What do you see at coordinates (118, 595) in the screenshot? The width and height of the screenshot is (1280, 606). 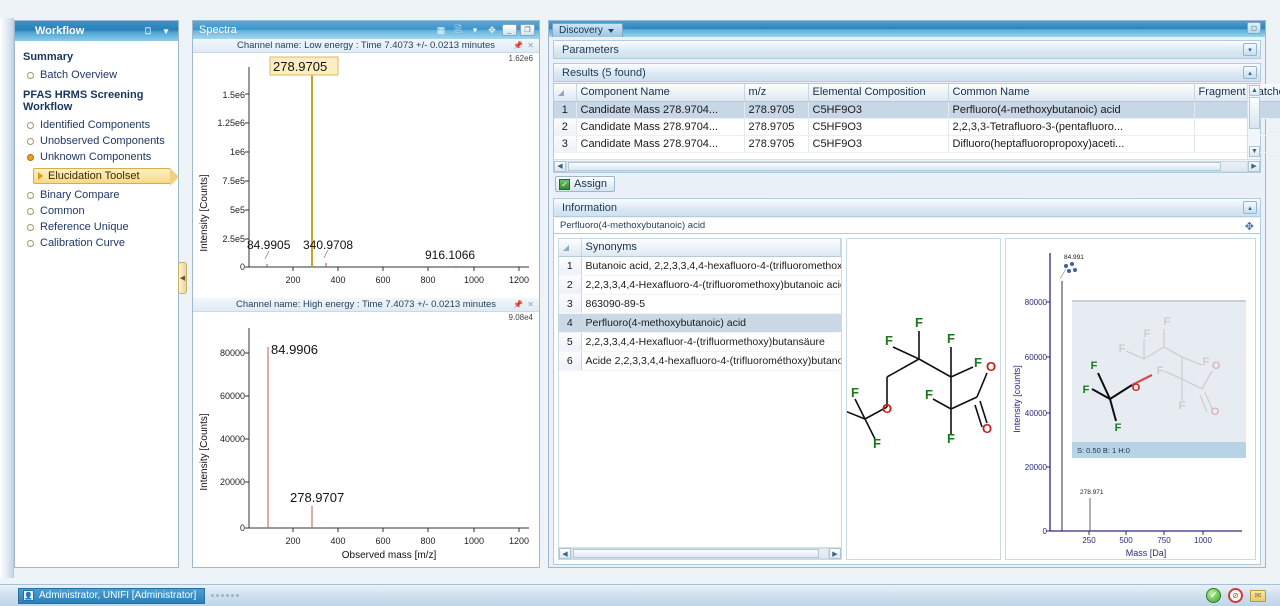 I see `user-label: Administrator, UNIFI [Administrator]` at bounding box center [118, 595].